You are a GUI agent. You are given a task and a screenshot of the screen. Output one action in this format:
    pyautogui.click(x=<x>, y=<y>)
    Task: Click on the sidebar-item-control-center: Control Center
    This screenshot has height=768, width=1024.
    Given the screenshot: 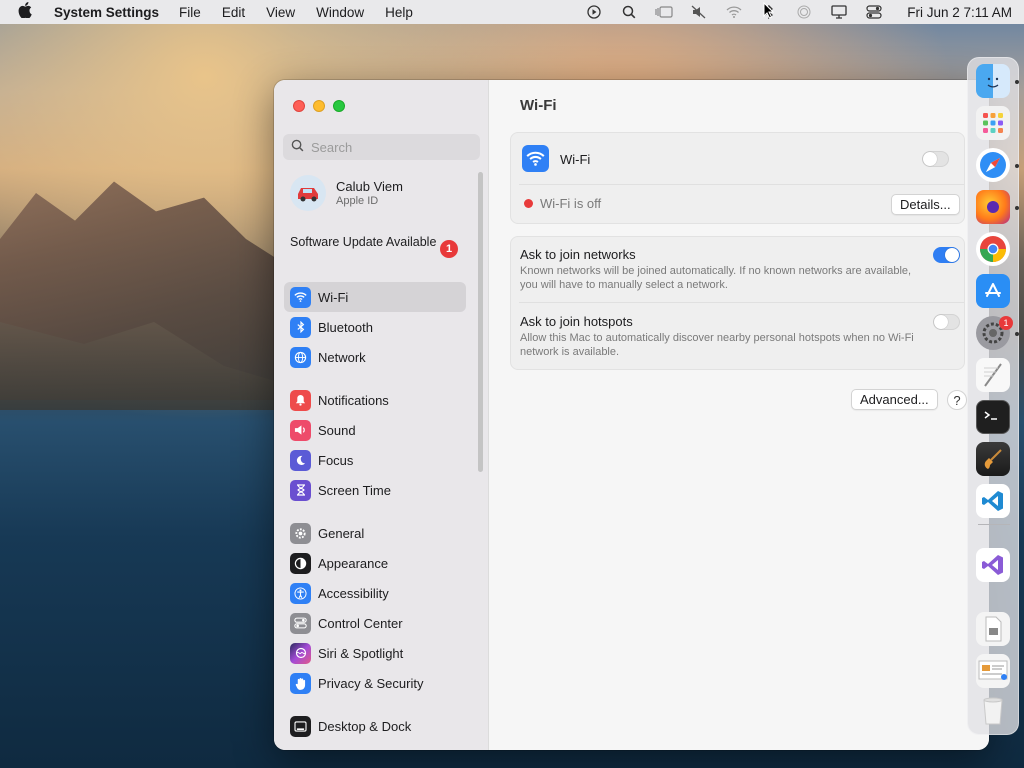 What is the action you would take?
    pyautogui.click(x=375, y=623)
    